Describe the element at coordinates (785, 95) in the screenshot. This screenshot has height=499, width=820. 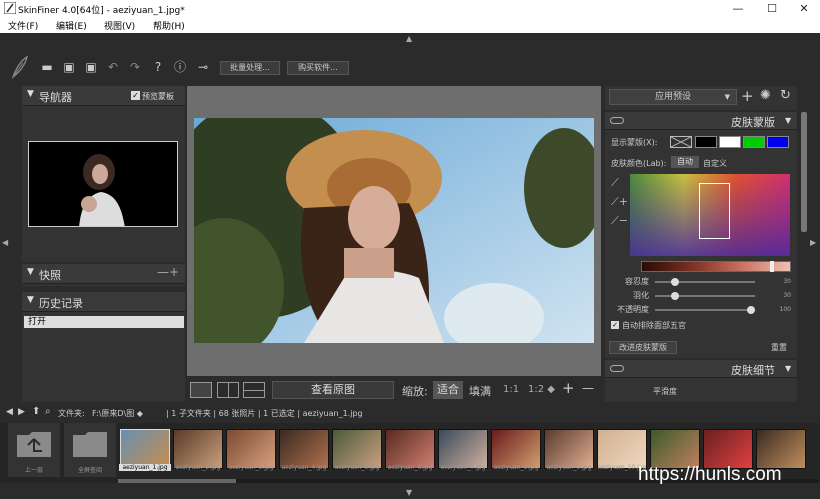
I see `refresh-icon: ↻` at that location.